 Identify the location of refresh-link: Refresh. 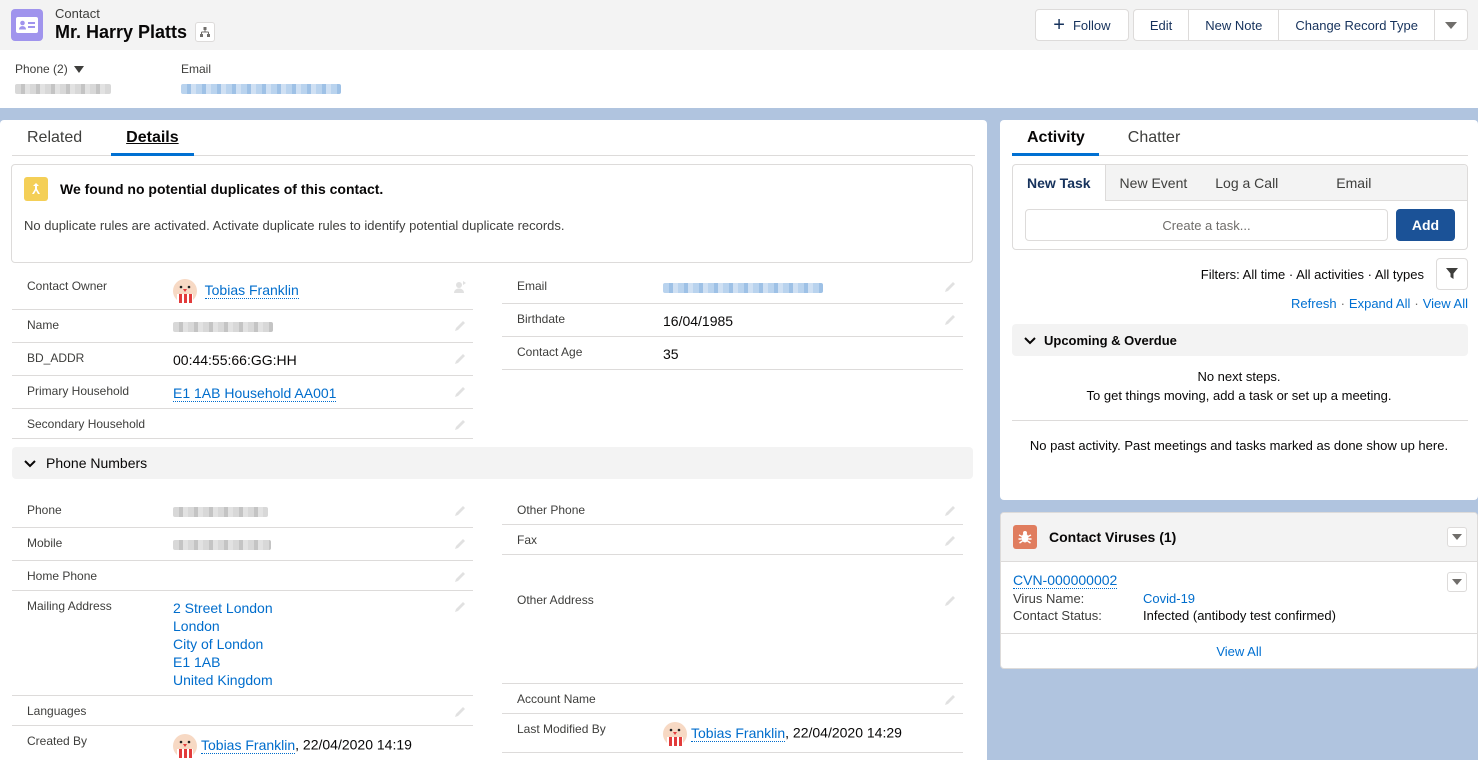
(1314, 303).